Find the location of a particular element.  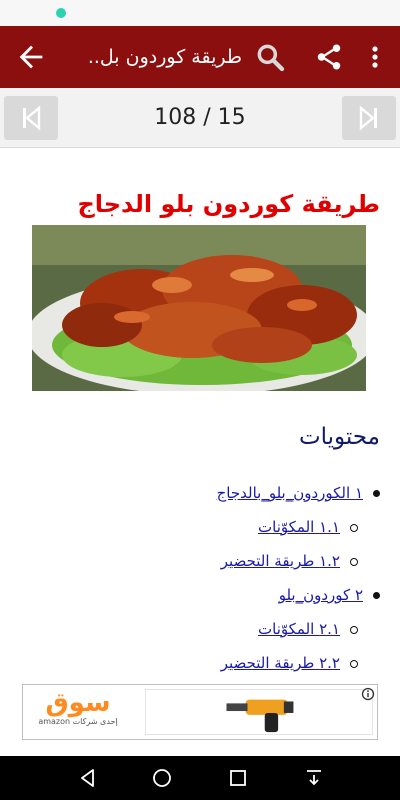

app-bar: طريقة كوردون بل.. is located at coordinates (200, 57).